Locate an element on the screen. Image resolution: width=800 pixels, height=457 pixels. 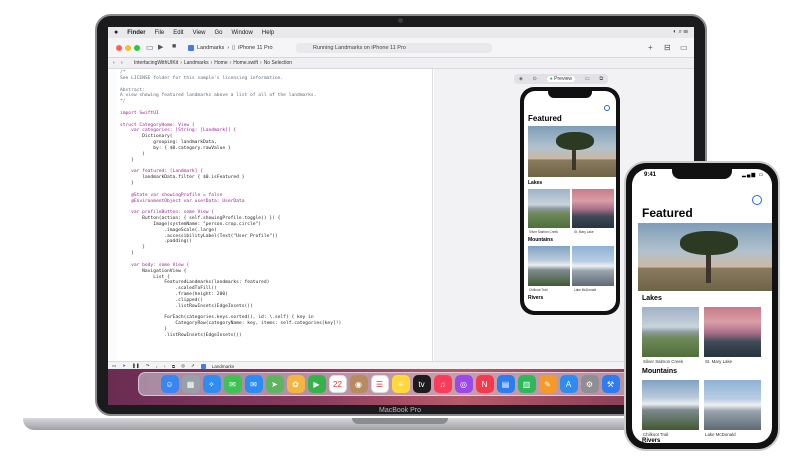
chevron-right-icon: › is located at coordinates (211, 63).